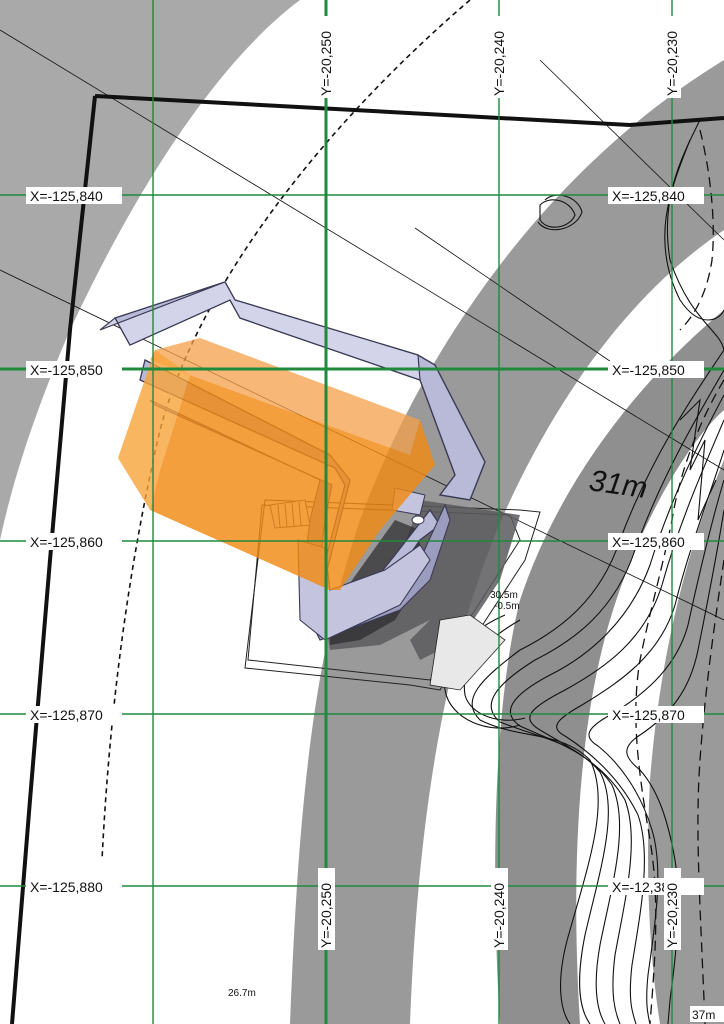 Image resolution: width=724 pixels, height=1024 pixels. I want to click on spot-elevation-label: 26.7m, so click(242, 993).